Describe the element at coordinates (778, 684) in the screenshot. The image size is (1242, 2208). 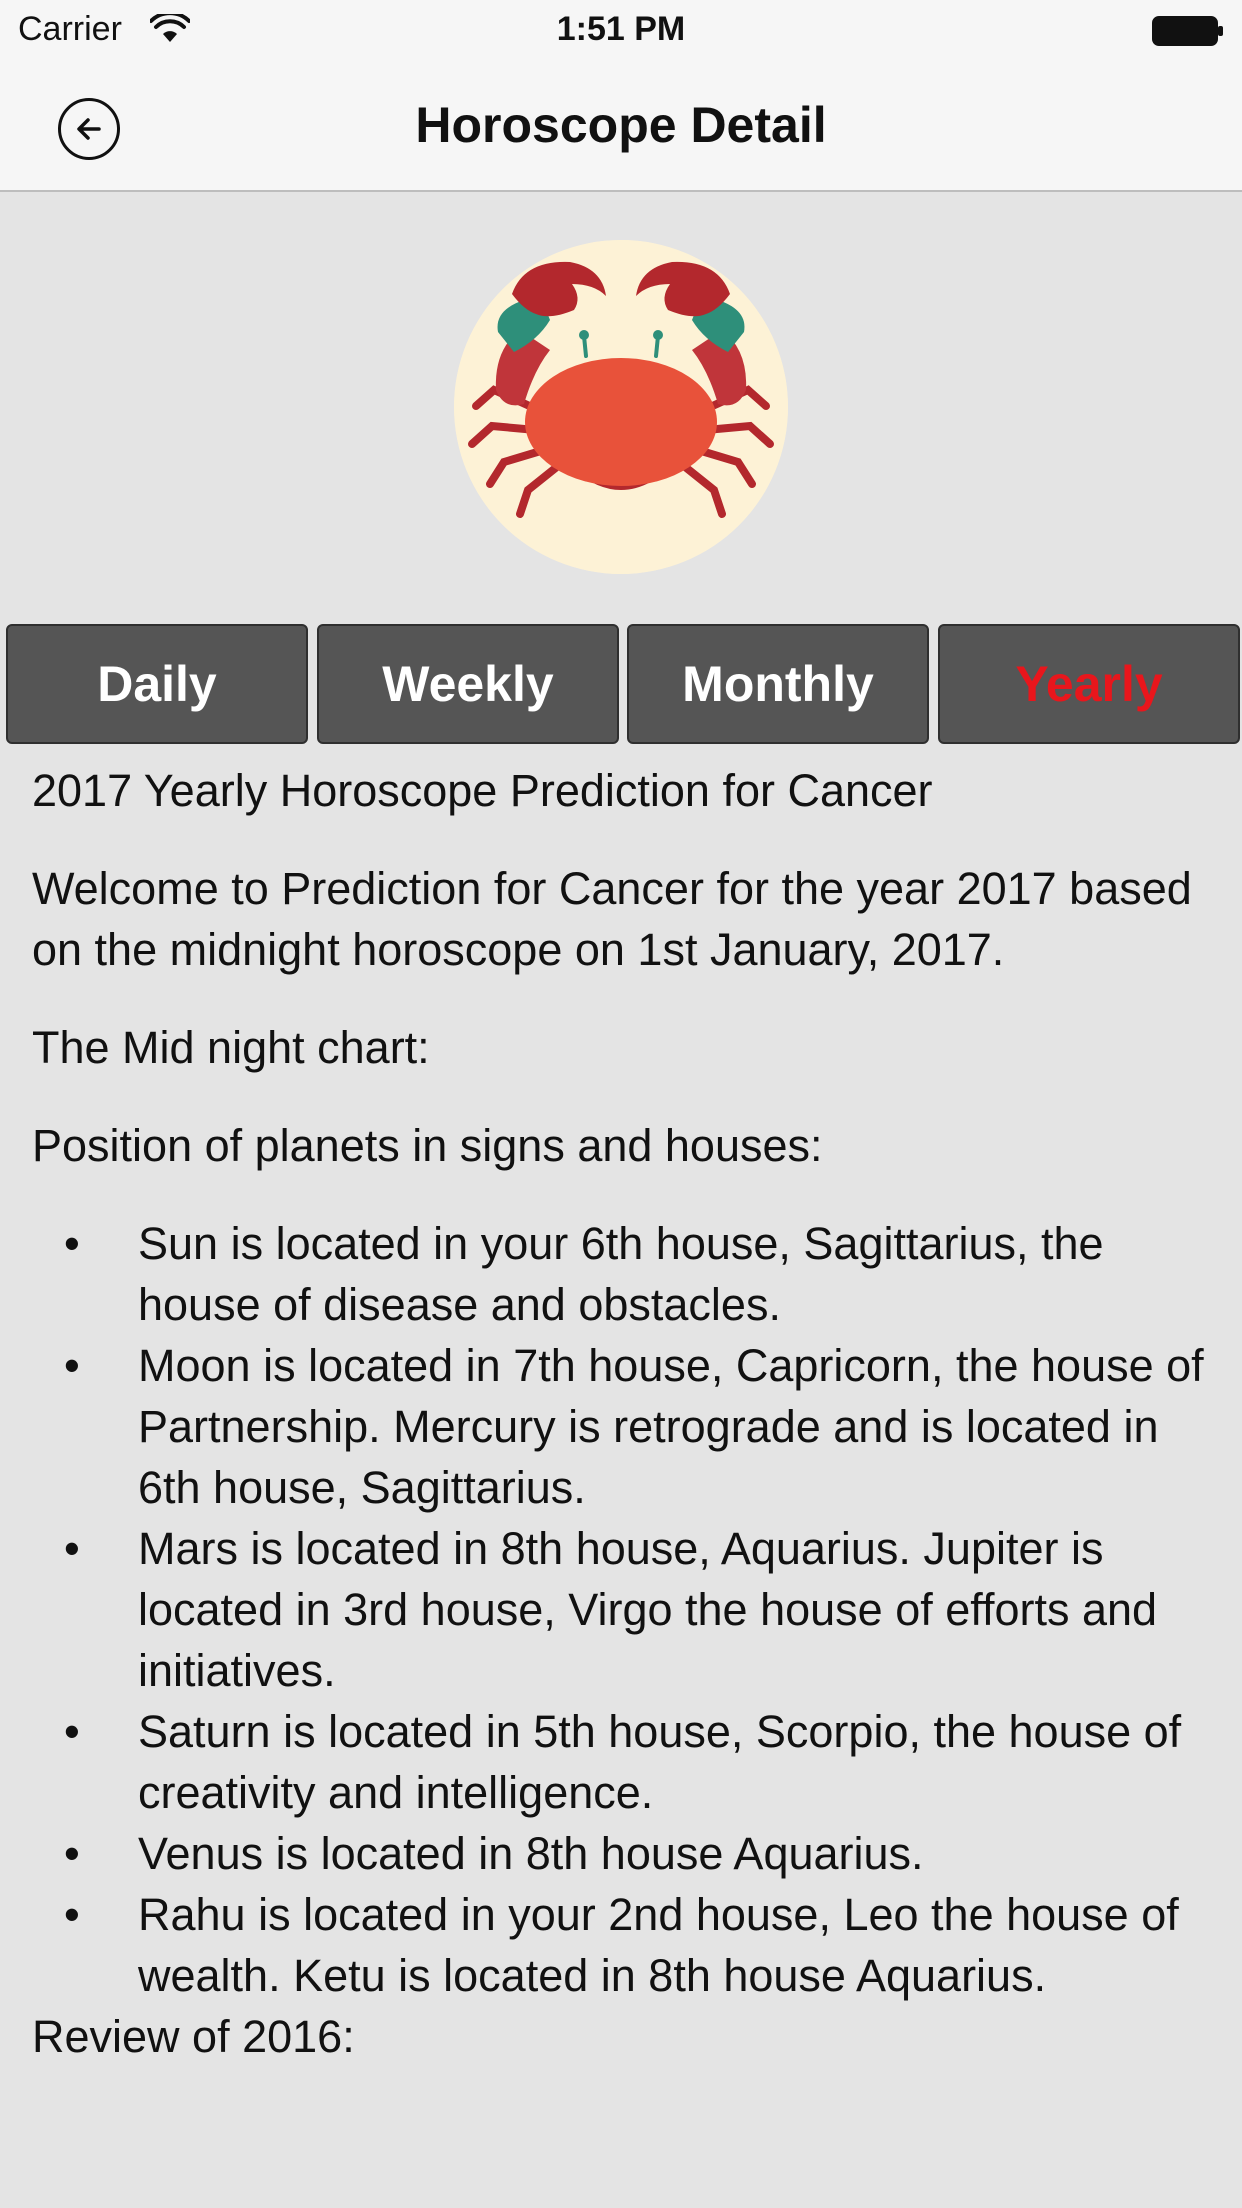
I see `tab-monthly: Monthly` at that location.